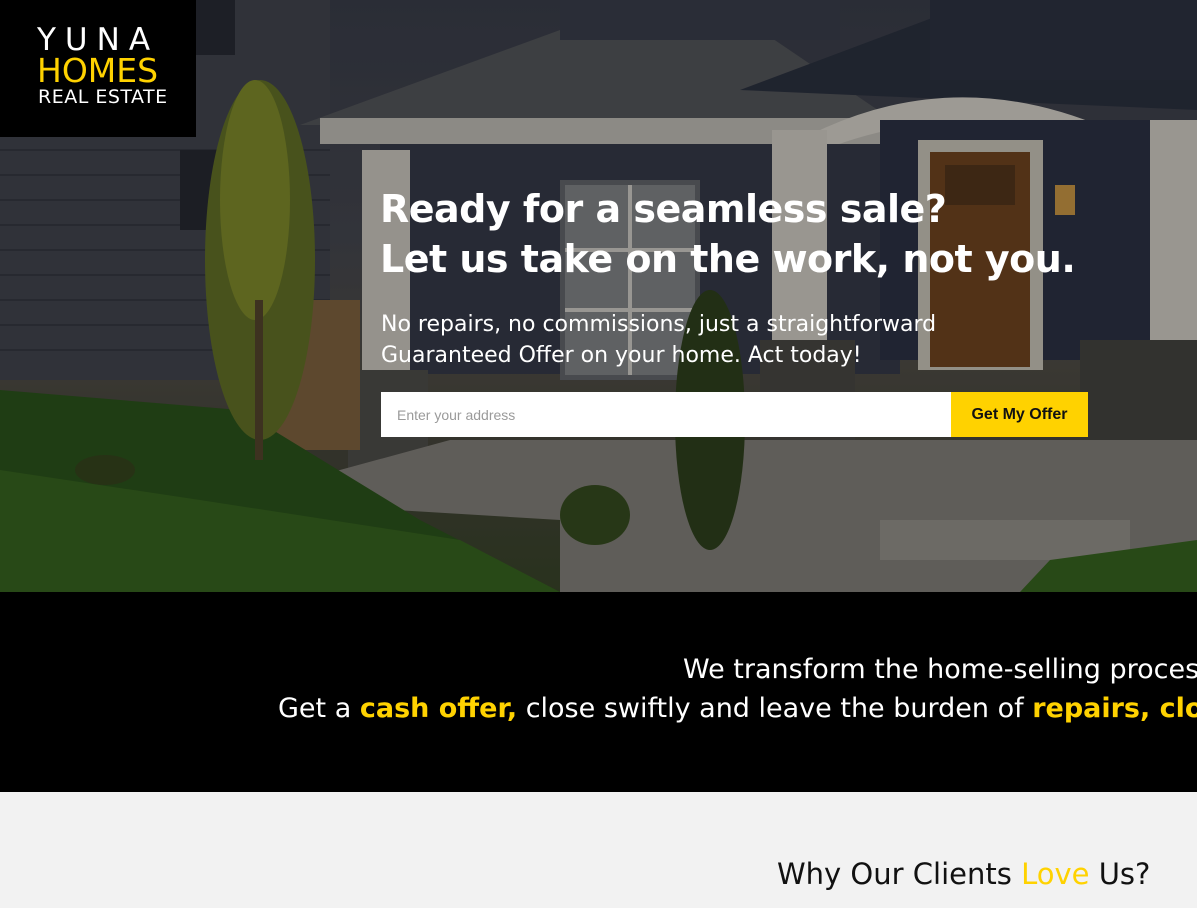 The image size is (1197, 908). Describe the element at coordinates (319, 708) in the screenshot. I see `band-line2-text1: Get a` at that location.